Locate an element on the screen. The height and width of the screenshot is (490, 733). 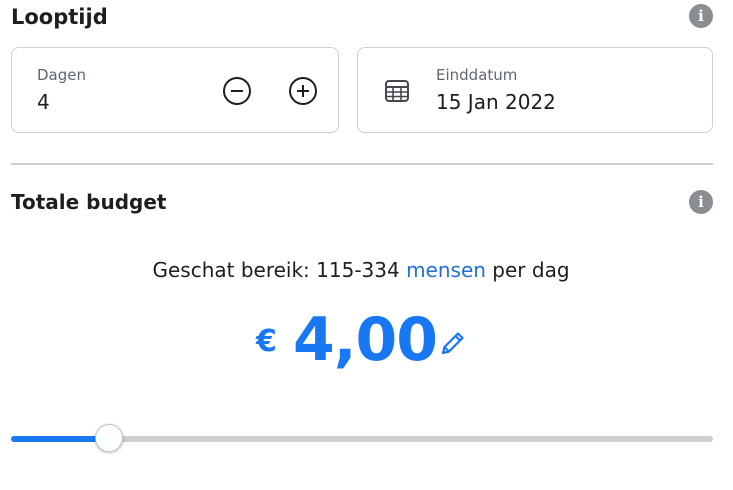
end-date-card: Einddatum 15 Jan 2022 is located at coordinates (535, 90).